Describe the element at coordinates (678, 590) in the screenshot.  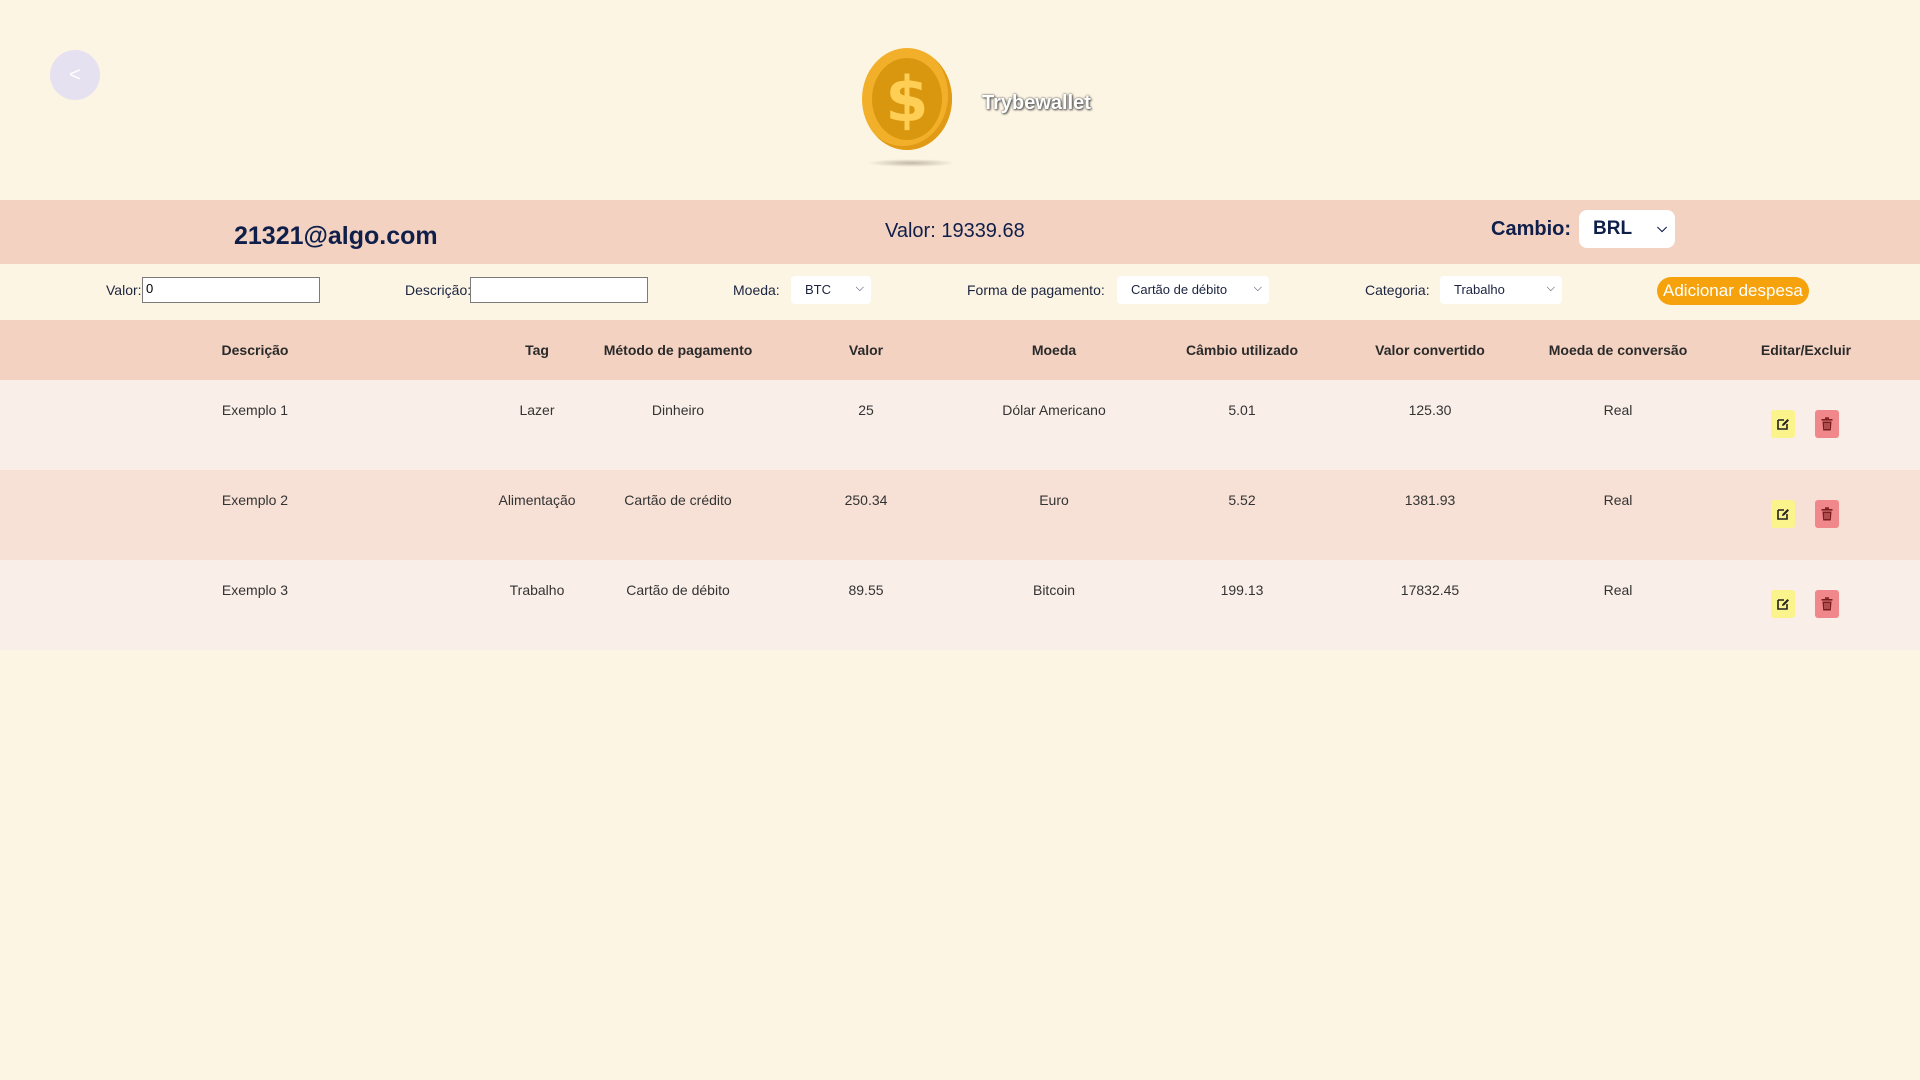
I see `cell-metodo: Cartão de débito` at that location.